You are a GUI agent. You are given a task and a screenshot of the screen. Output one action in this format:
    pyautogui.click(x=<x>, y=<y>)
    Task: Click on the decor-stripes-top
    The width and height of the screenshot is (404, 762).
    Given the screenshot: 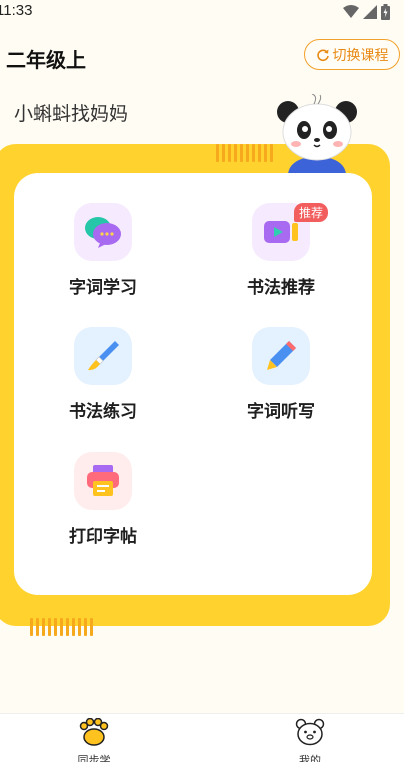 What is the action you would take?
    pyautogui.click(x=244, y=153)
    